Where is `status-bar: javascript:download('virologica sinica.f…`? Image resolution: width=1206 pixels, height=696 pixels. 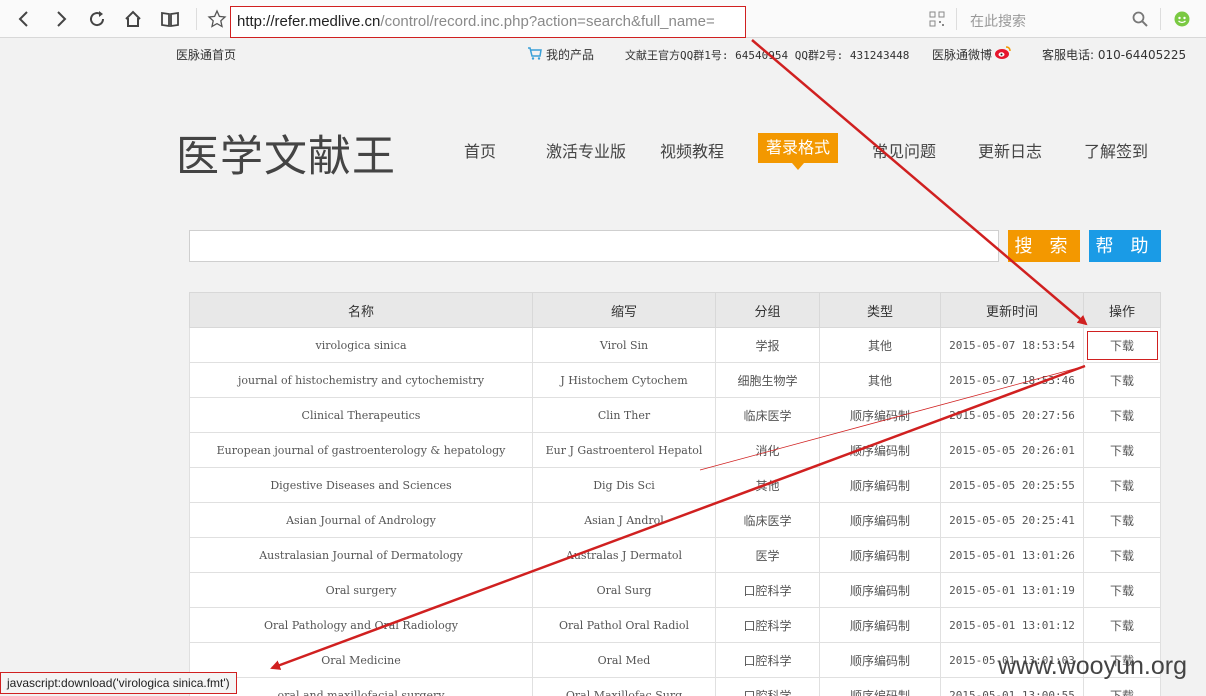 status-bar: javascript:download('virologica sinica.f… is located at coordinates (118, 683).